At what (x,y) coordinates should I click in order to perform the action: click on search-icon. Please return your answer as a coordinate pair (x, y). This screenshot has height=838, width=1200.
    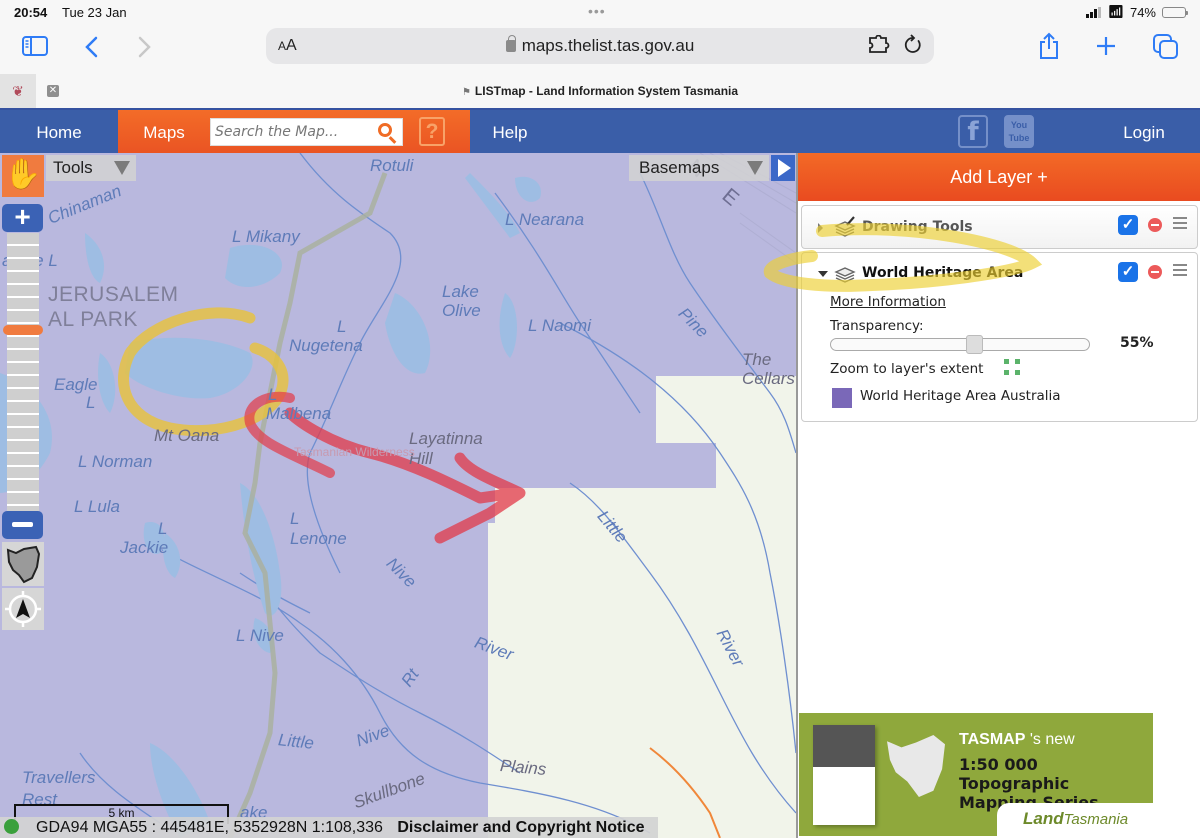
    Looking at the image, I should click on (385, 130).